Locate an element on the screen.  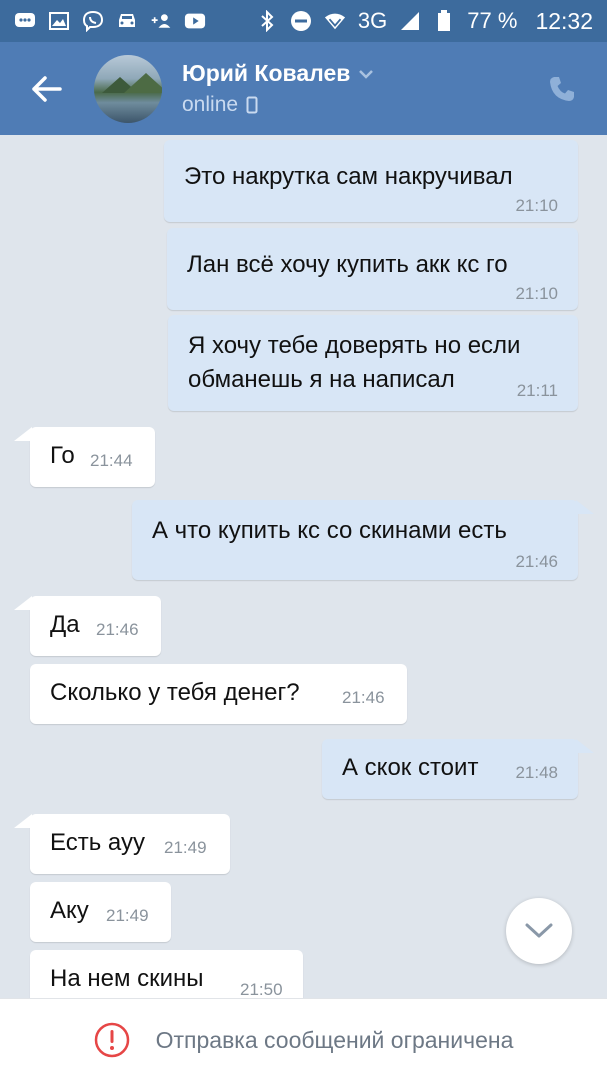
add-friend-icon is located at coordinates (161, 21).